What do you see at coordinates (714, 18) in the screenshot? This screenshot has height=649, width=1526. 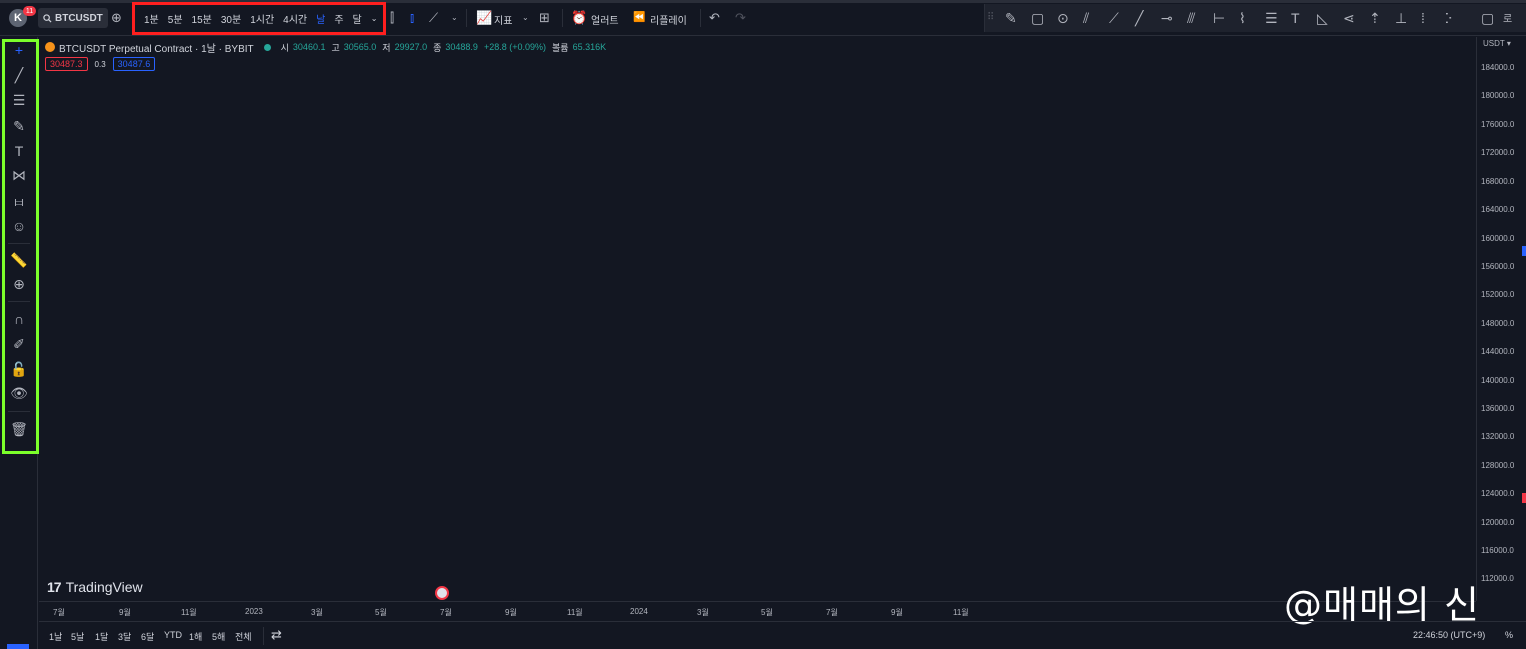 I see `undo-icon: ↶` at bounding box center [714, 18].